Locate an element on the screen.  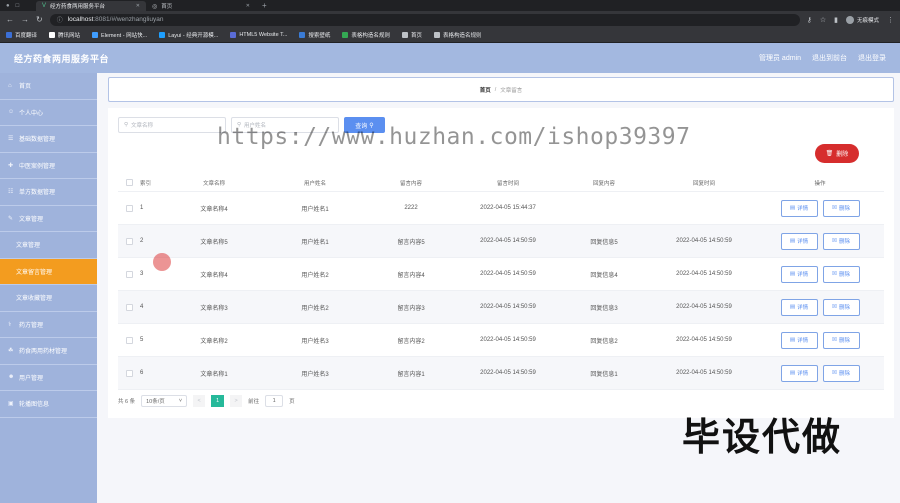
app-menu-icon: ● is located at coordinates (8, 6).